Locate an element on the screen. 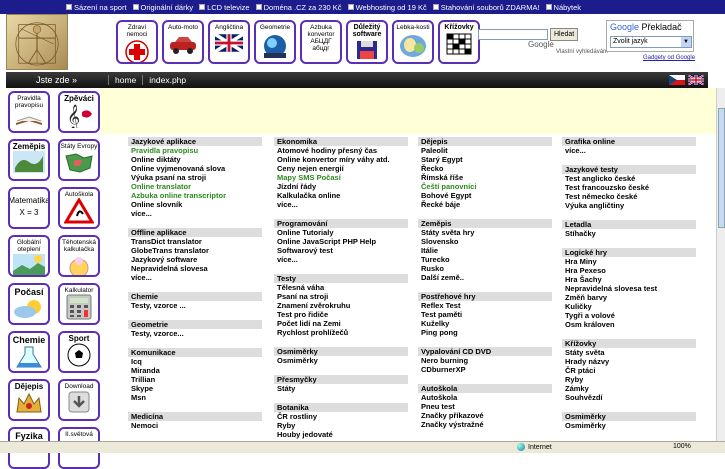 The image size is (725, 469). sidebar-kalkulator-button: Kalkulator is located at coordinates (79, 304).